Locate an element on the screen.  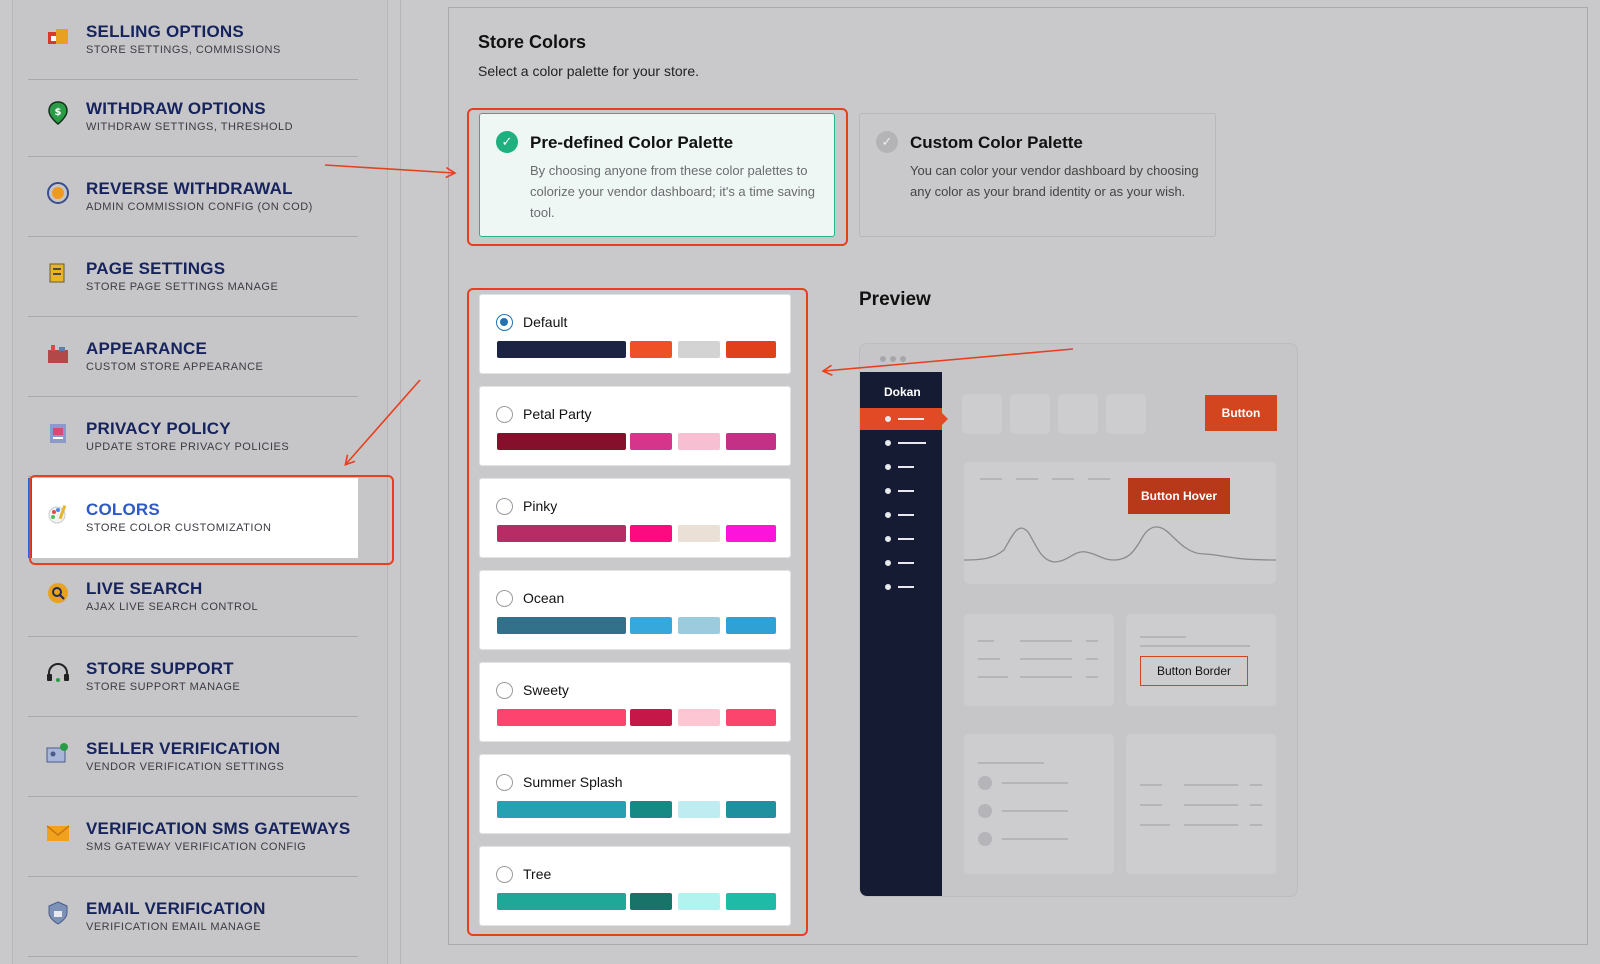
preview-brand: Dokan is located at coordinates (902, 392).